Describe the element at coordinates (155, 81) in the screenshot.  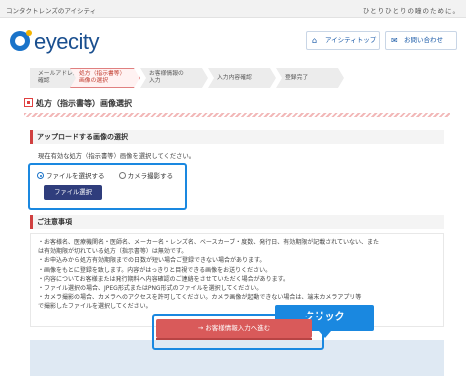
I see `step-customer-line2: 入力` at that location.